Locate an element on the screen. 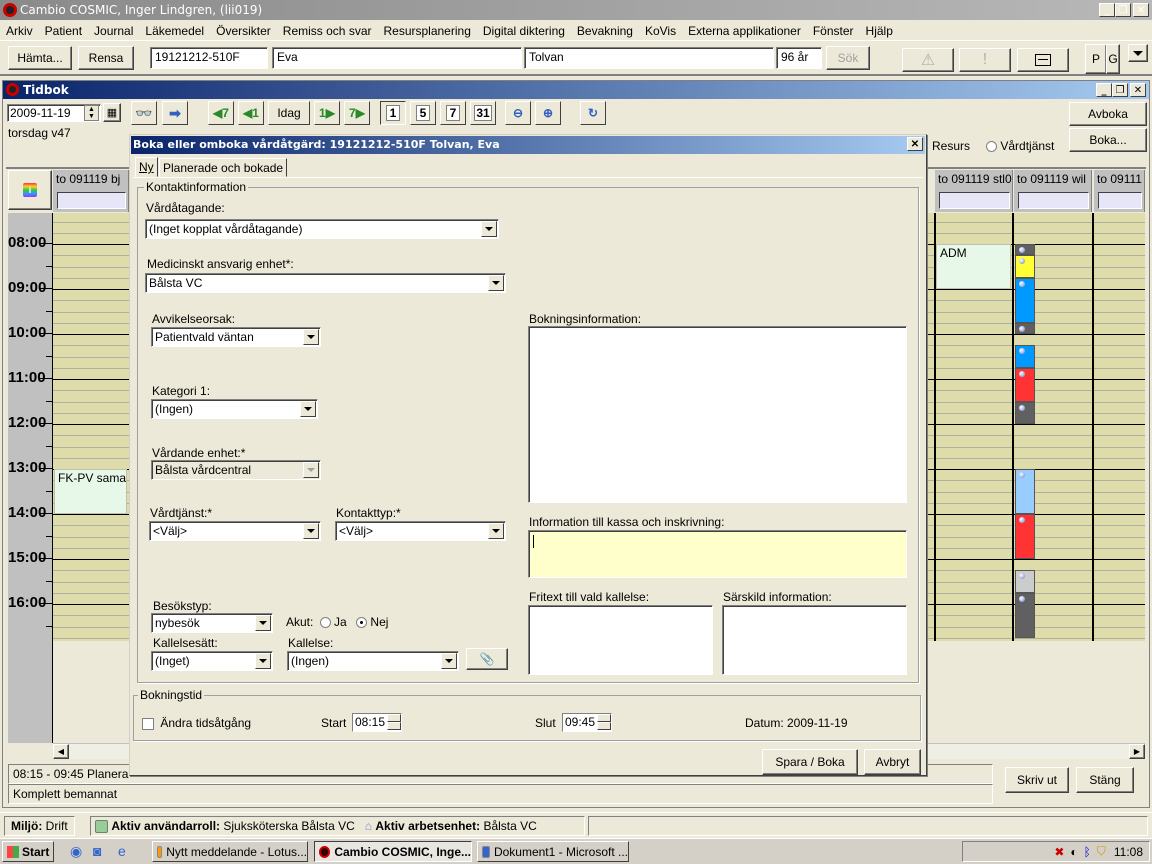 Image resolution: width=1152 pixels, height=864 pixels. bluetooth-icon: ᛒ is located at coordinates (1087, 852).